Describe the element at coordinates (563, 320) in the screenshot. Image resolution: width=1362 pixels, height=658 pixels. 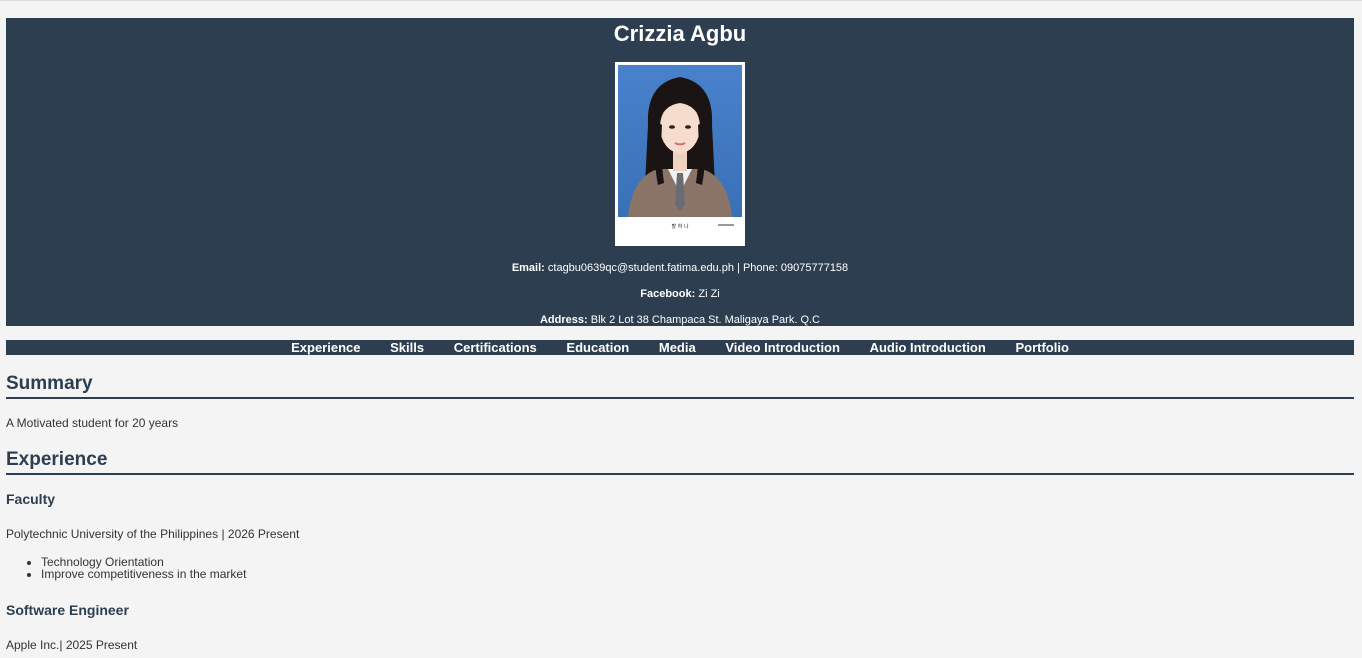
I see `address-label: Address:` at that location.